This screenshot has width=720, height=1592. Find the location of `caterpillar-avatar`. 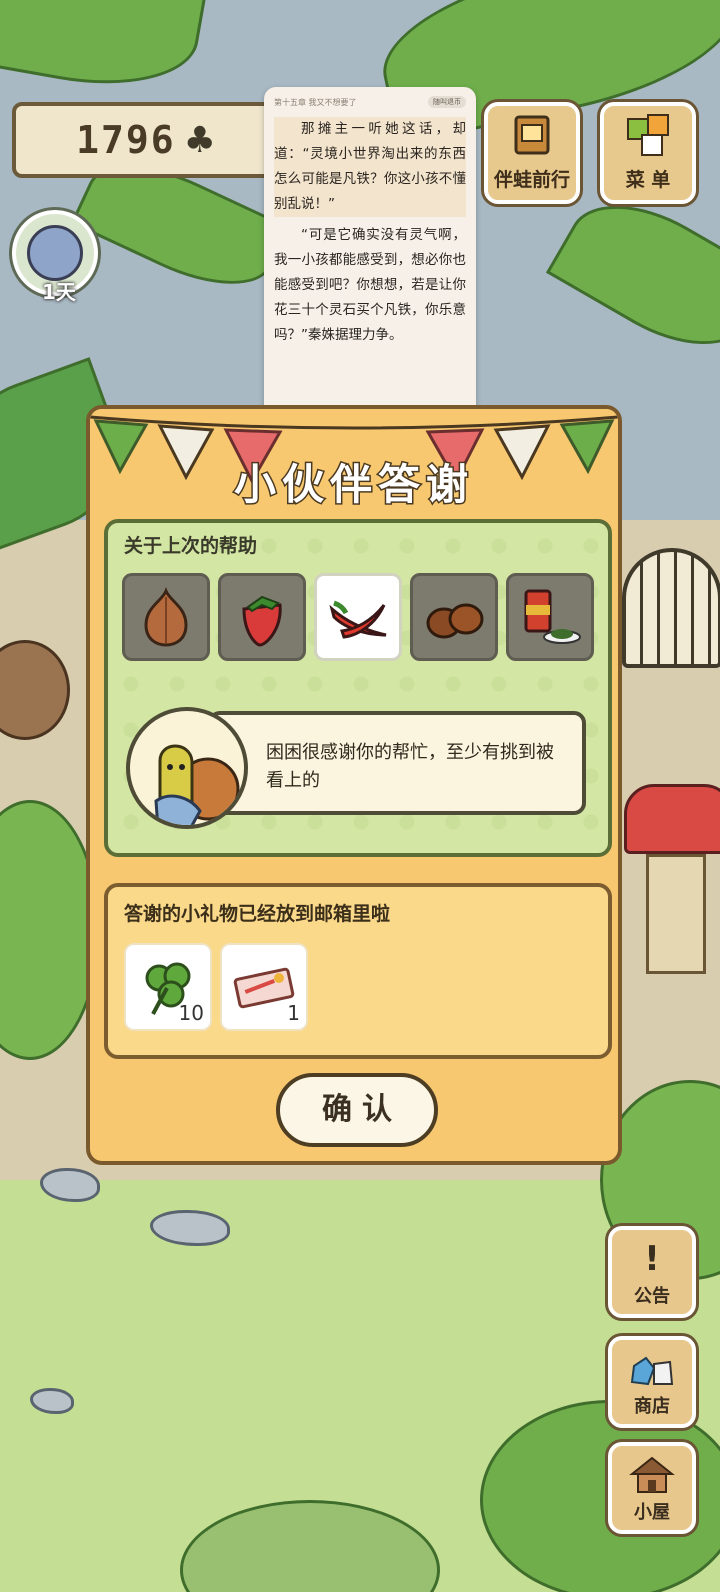

caterpillar-avatar is located at coordinates (187, 768).